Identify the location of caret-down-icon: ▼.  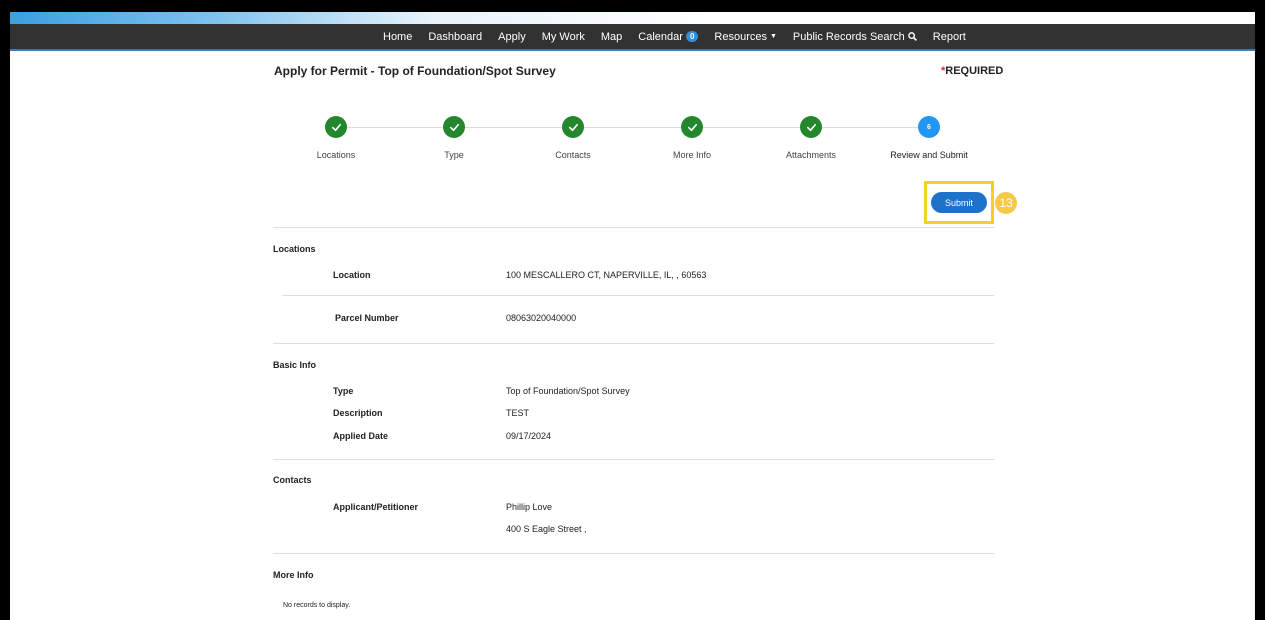
(773, 36).